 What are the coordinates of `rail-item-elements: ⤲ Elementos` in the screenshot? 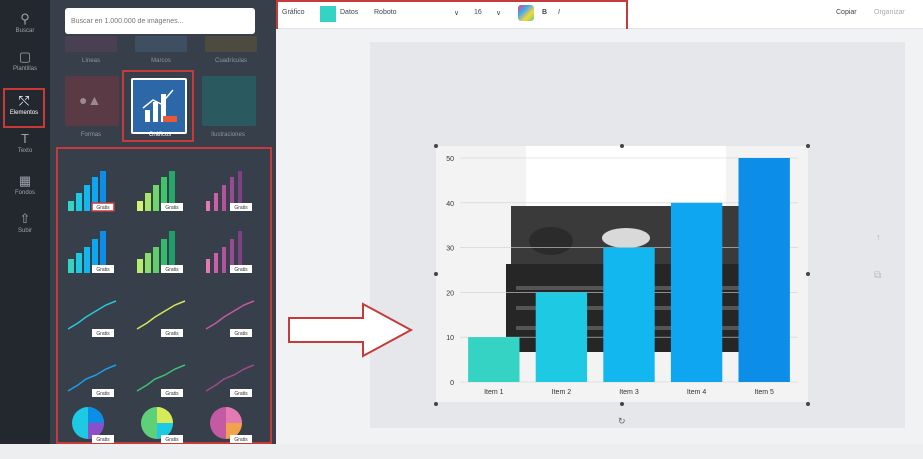 It's located at (24, 108).